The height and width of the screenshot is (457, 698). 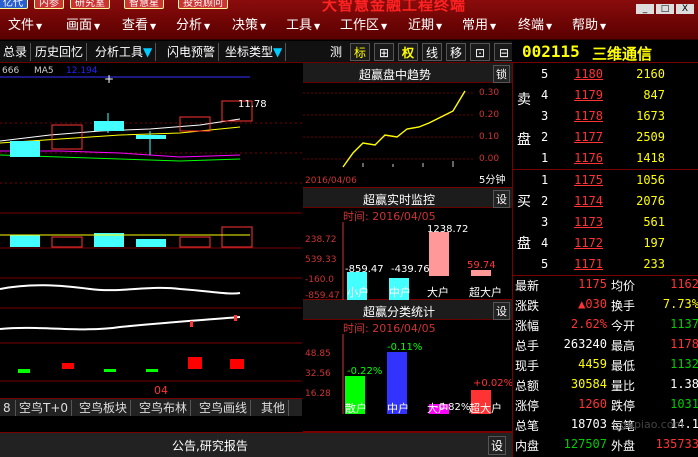 I want to click on tag-2: 研究室, so click(x=90, y=4).